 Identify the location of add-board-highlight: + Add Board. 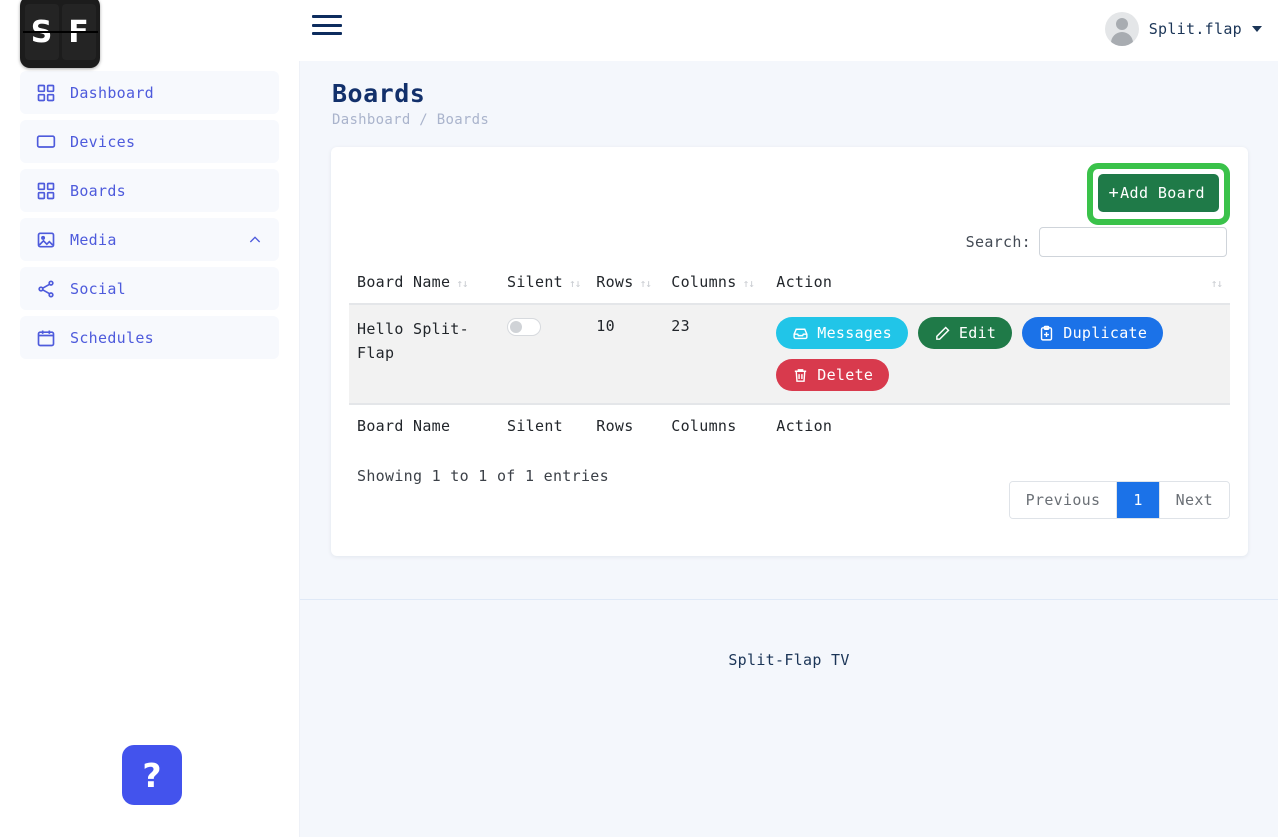
(1158, 194).